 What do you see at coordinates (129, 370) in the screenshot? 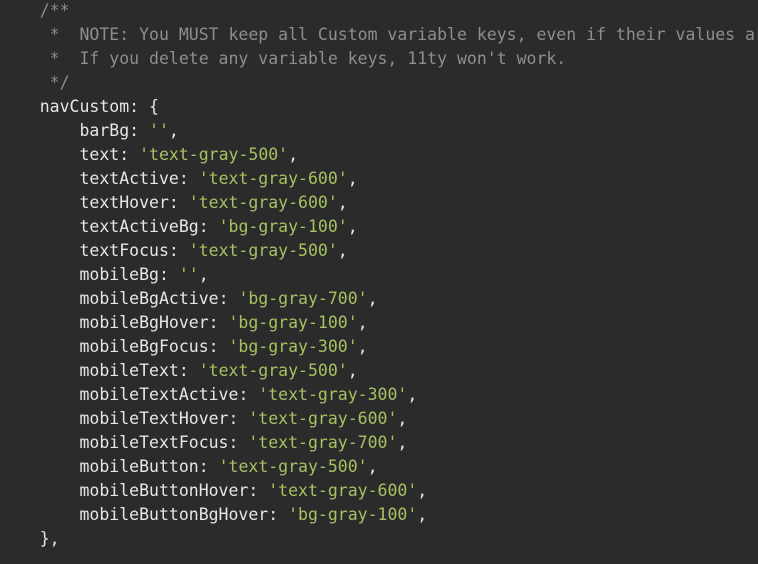
I see `property-key: mobileText` at bounding box center [129, 370].